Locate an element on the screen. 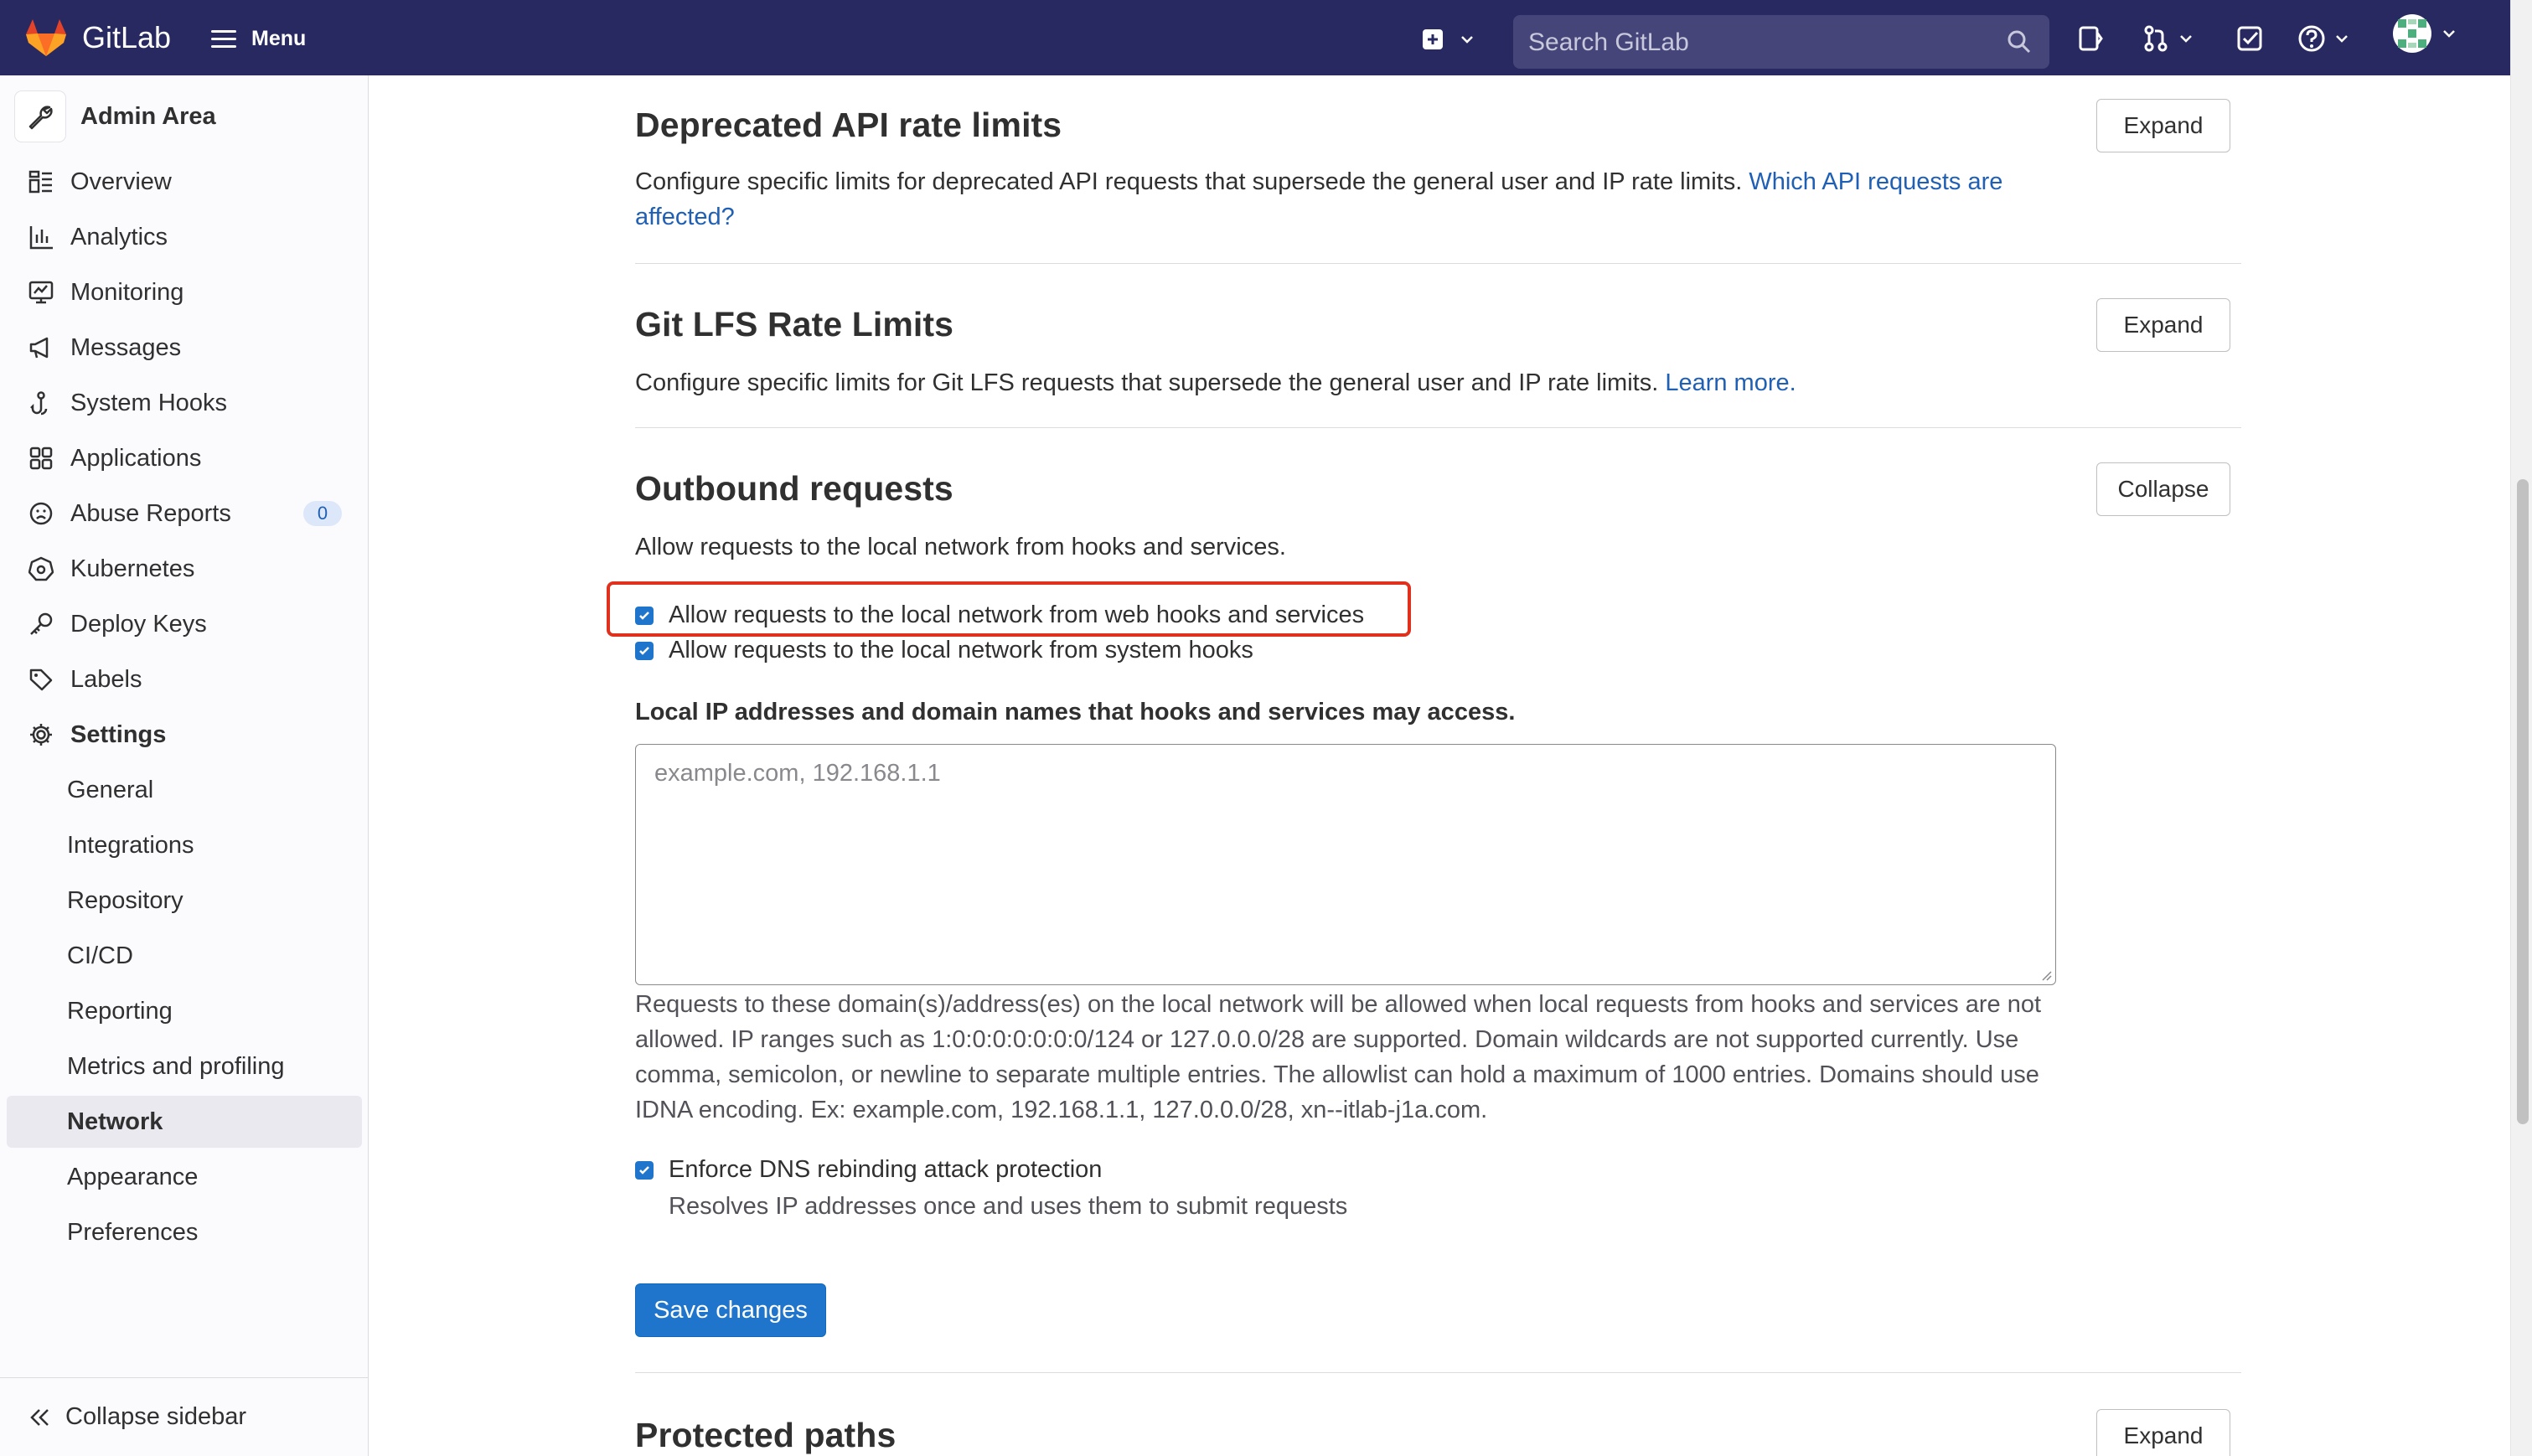 The image size is (2532, 1456). collapse-sidebar-button: Collapse sidebar is located at coordinates (184, 1416).